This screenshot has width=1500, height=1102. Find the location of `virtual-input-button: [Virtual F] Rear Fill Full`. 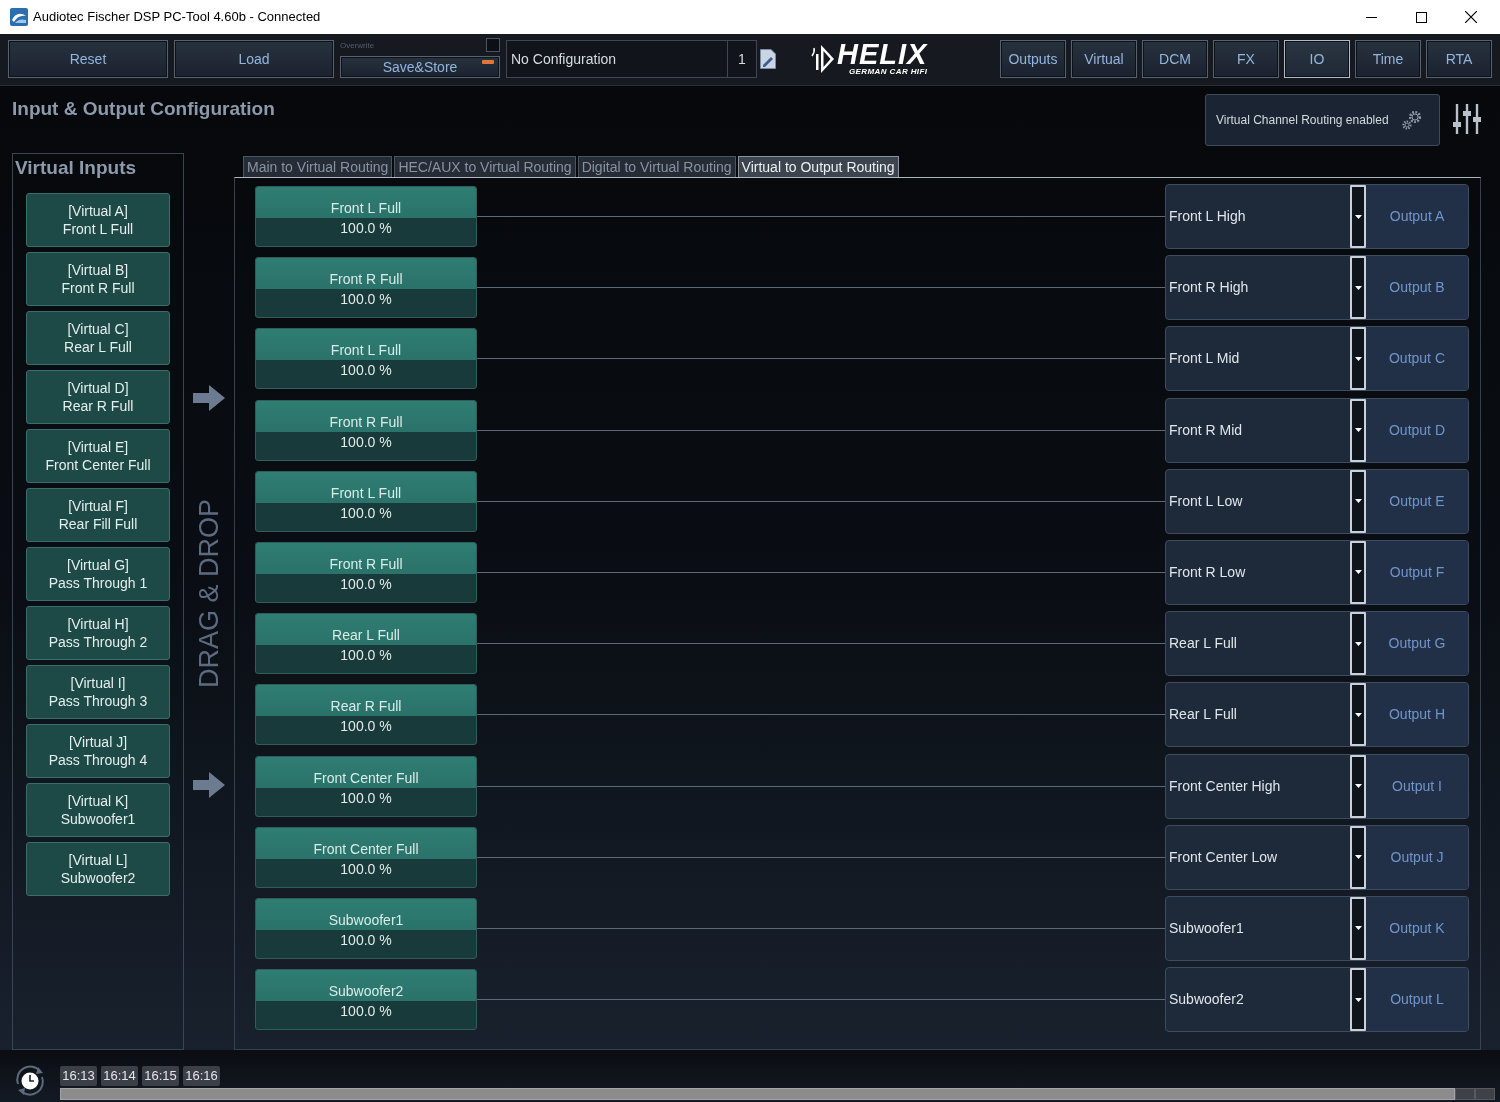

virtual-input-button: [Virtual F] Rear Fill Full is located at coordinates (98, 515).